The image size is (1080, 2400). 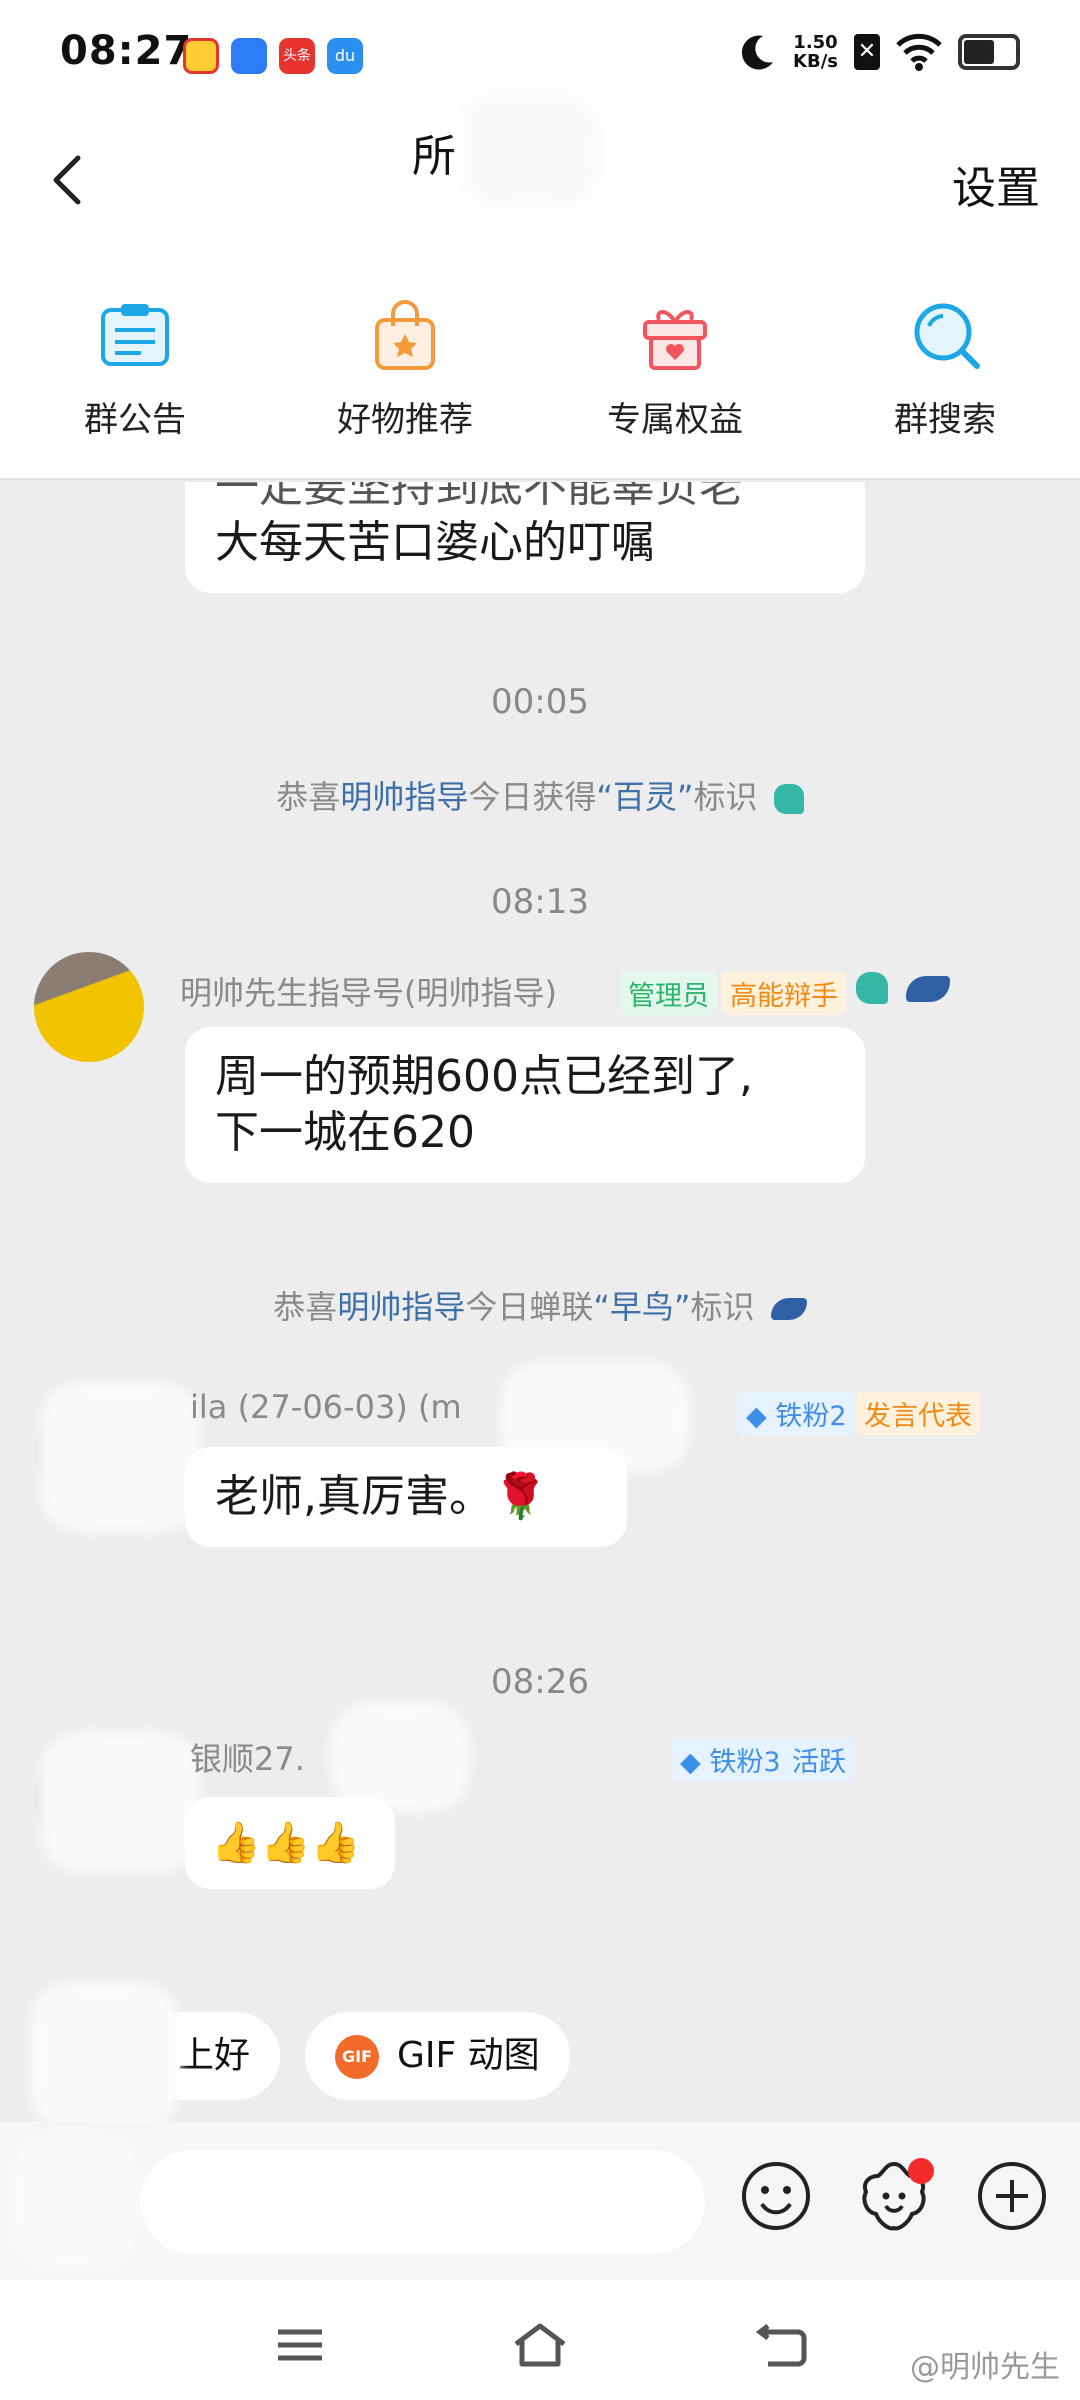 I want to click on navigation-bar: @明帅先生, so click(x=540, y=2340).